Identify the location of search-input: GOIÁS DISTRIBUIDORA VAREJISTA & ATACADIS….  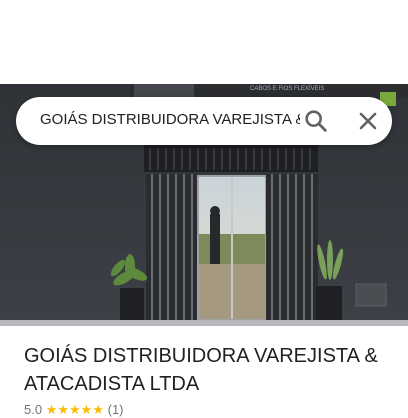
(170, 119).